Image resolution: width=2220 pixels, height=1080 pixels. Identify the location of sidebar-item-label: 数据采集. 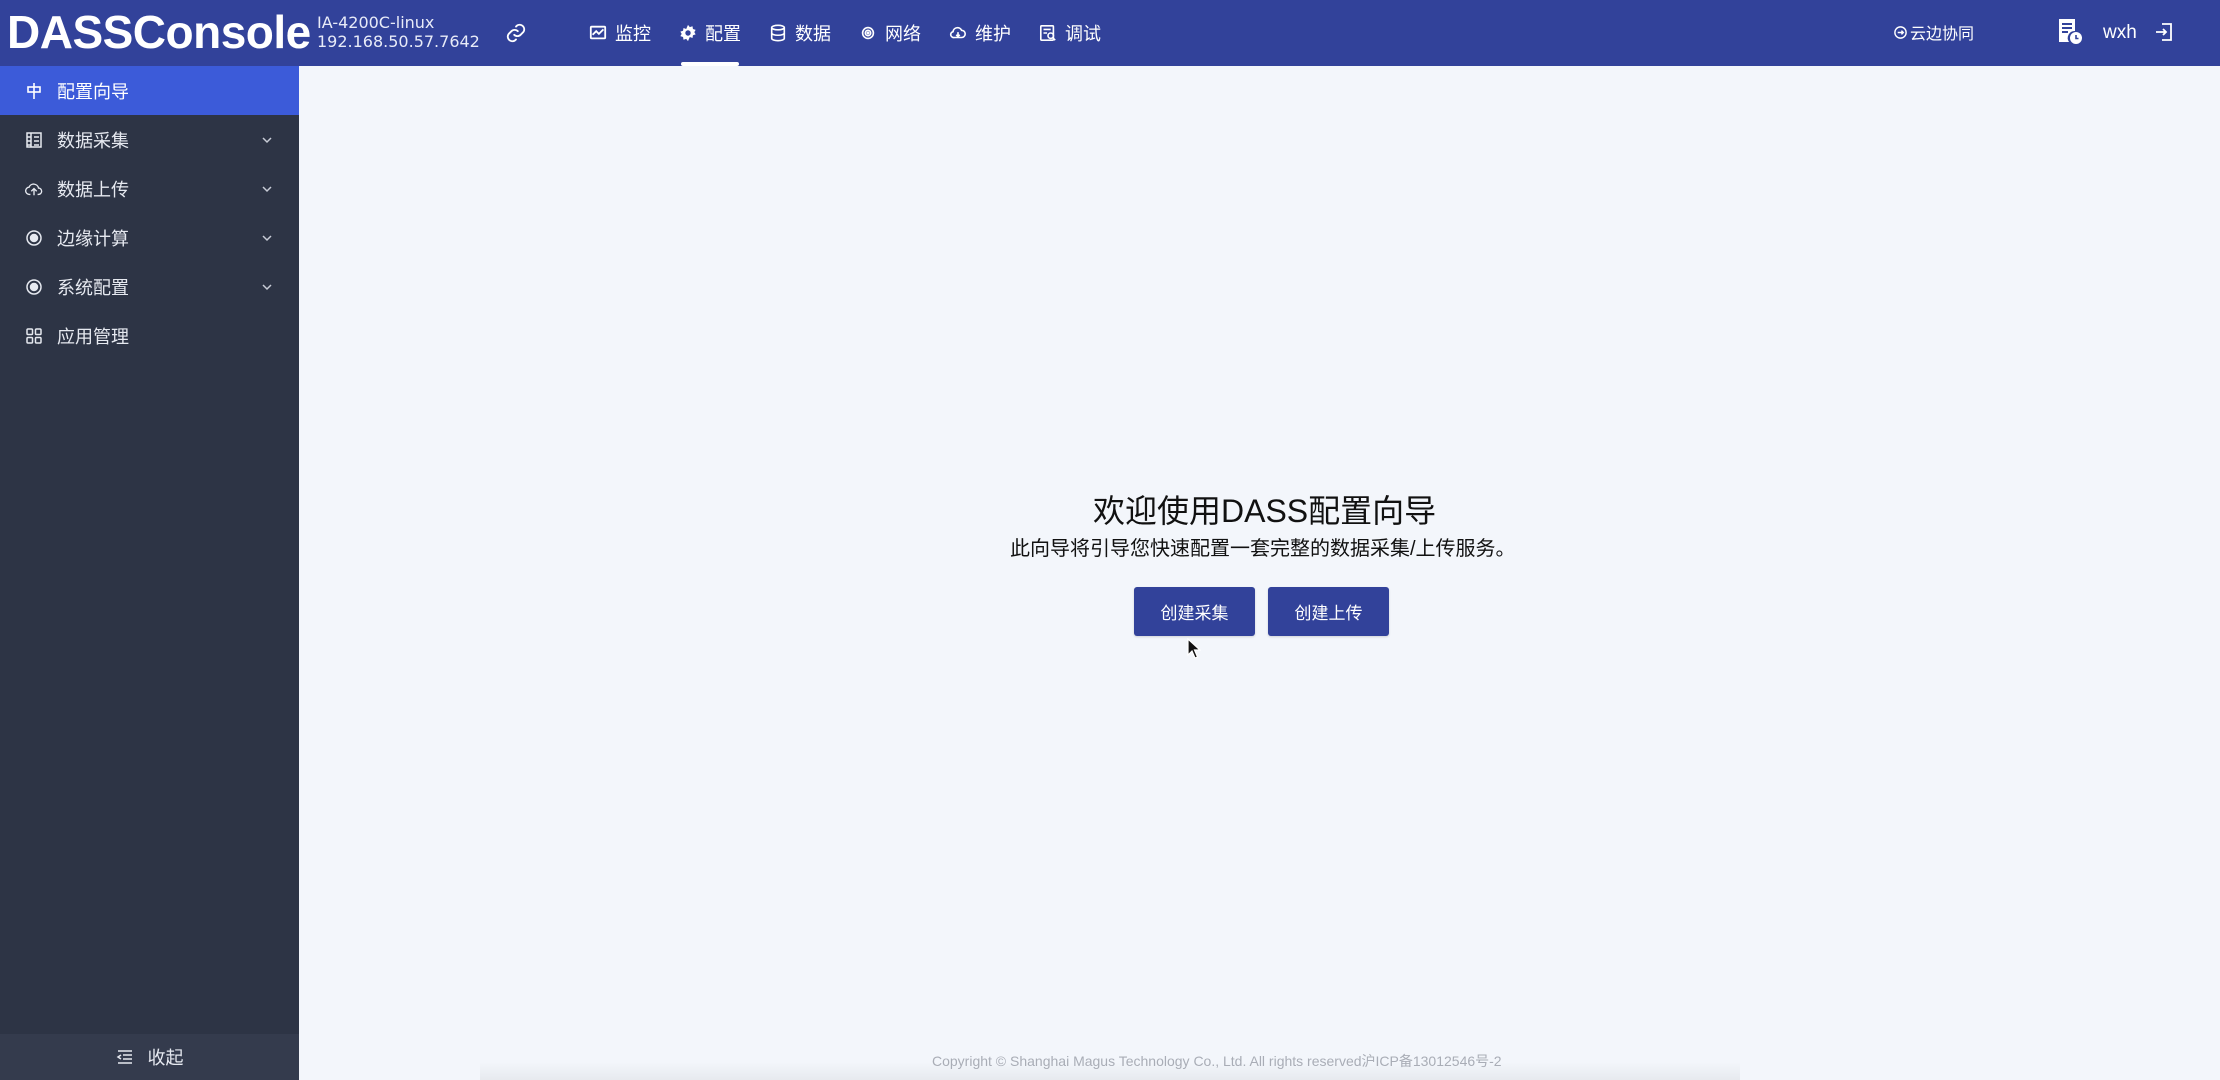
(93, 140).